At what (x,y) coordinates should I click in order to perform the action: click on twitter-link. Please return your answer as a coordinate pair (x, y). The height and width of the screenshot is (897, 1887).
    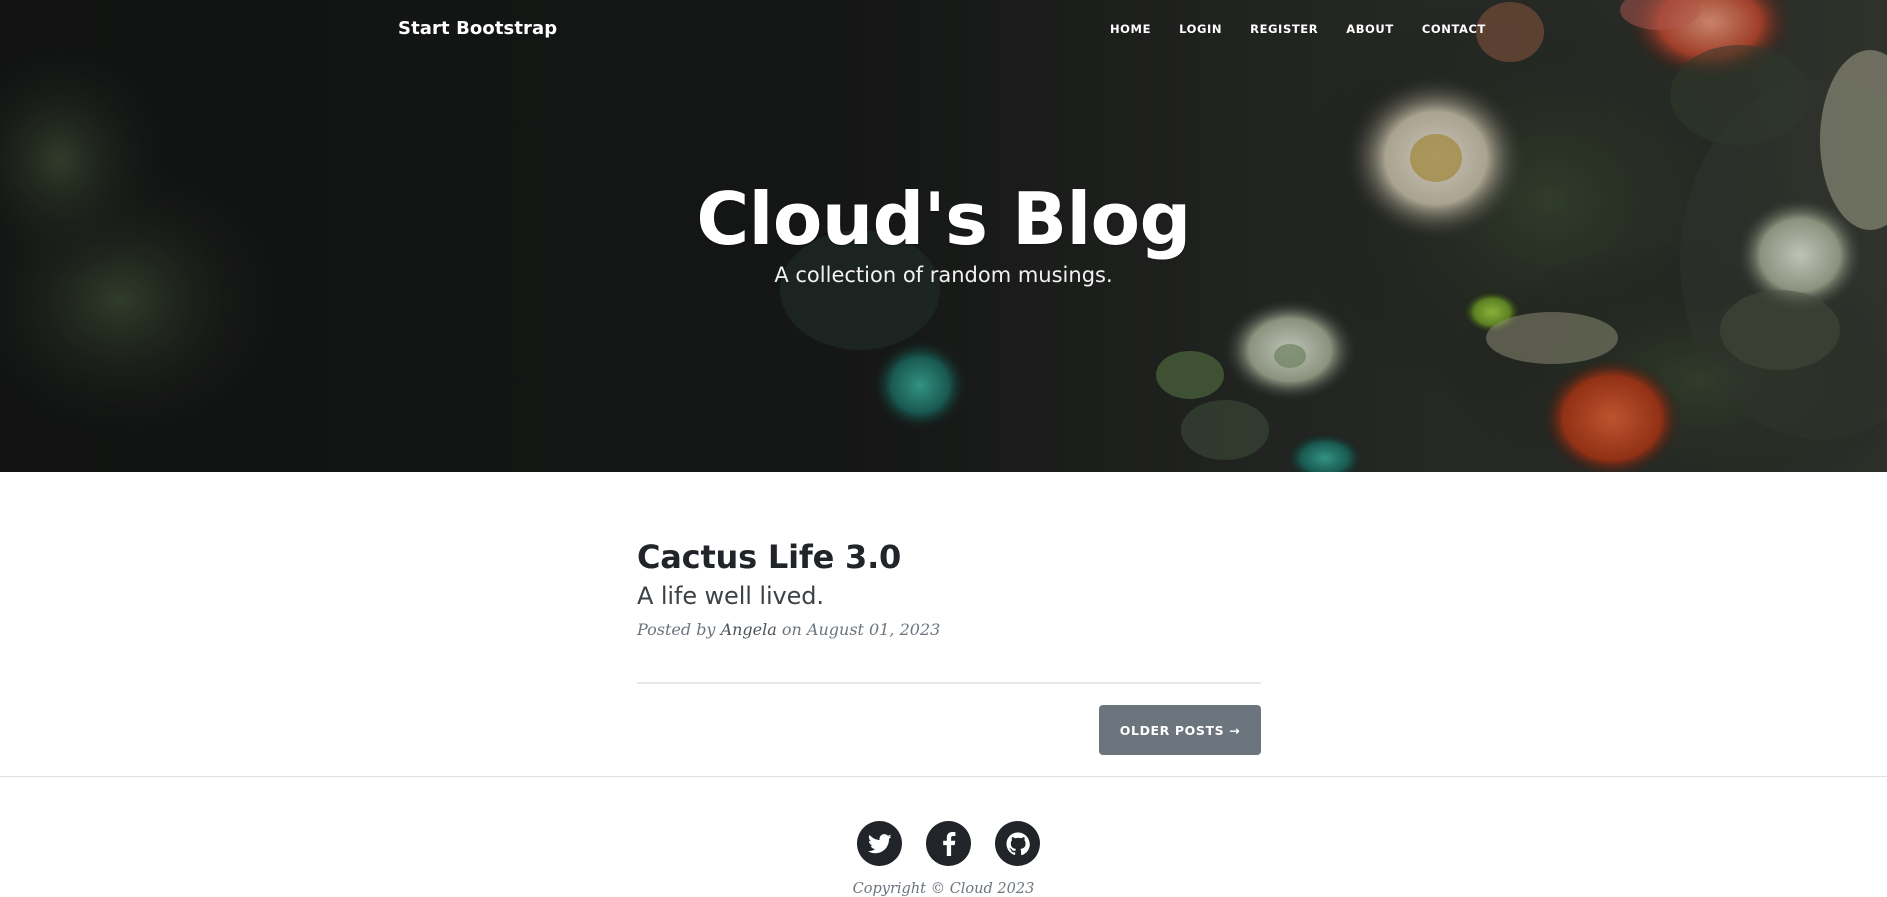
    Looking at the image, I should click on (879, 843).